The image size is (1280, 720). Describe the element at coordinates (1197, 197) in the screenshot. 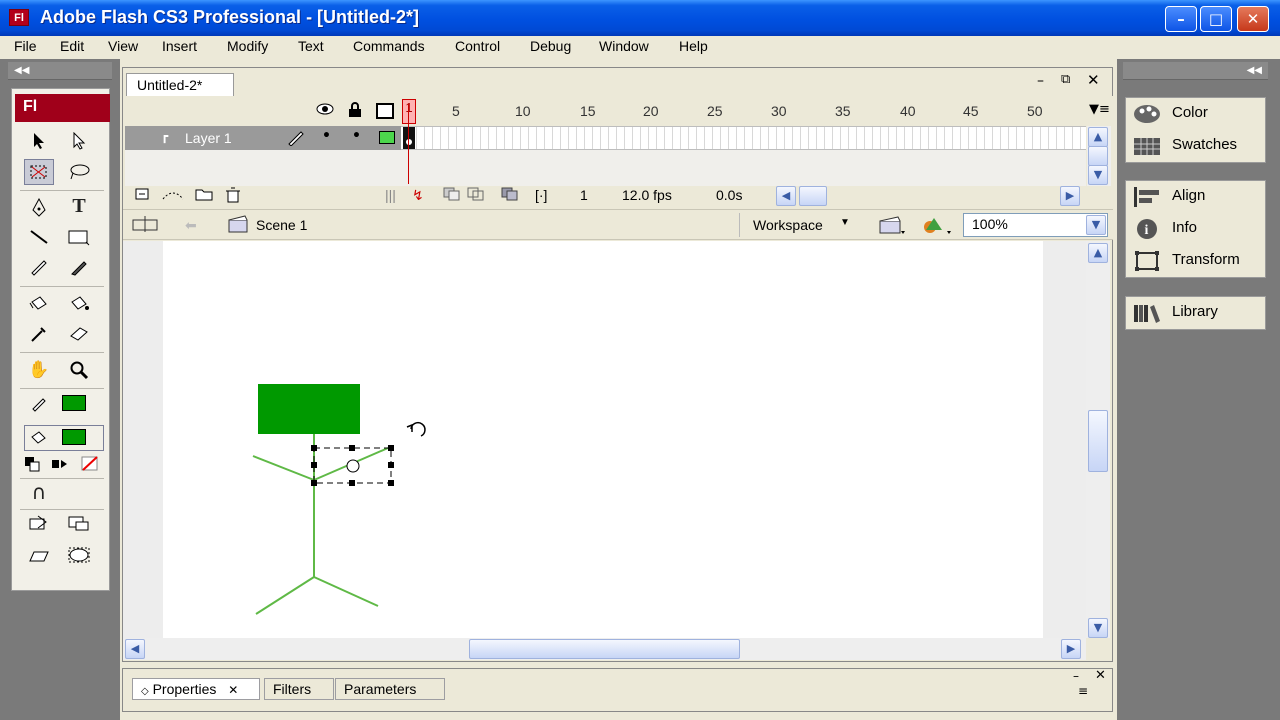

I see `align-panel-button: Align` at that location.